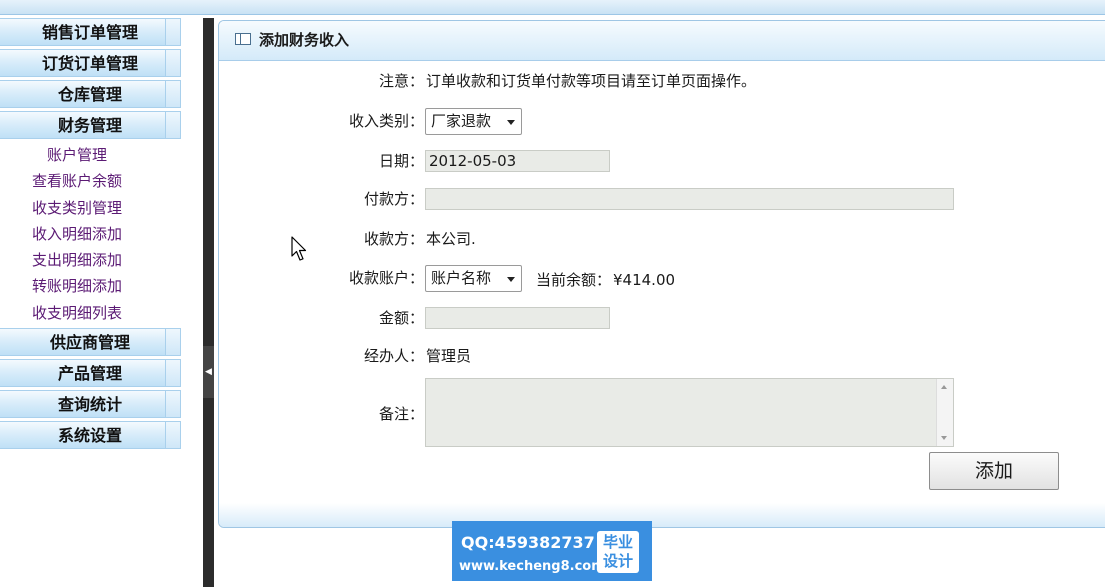  Describe the element at coordinates (386, 278) in the screenshot. I see `account-label: 收款账户：` at that location.